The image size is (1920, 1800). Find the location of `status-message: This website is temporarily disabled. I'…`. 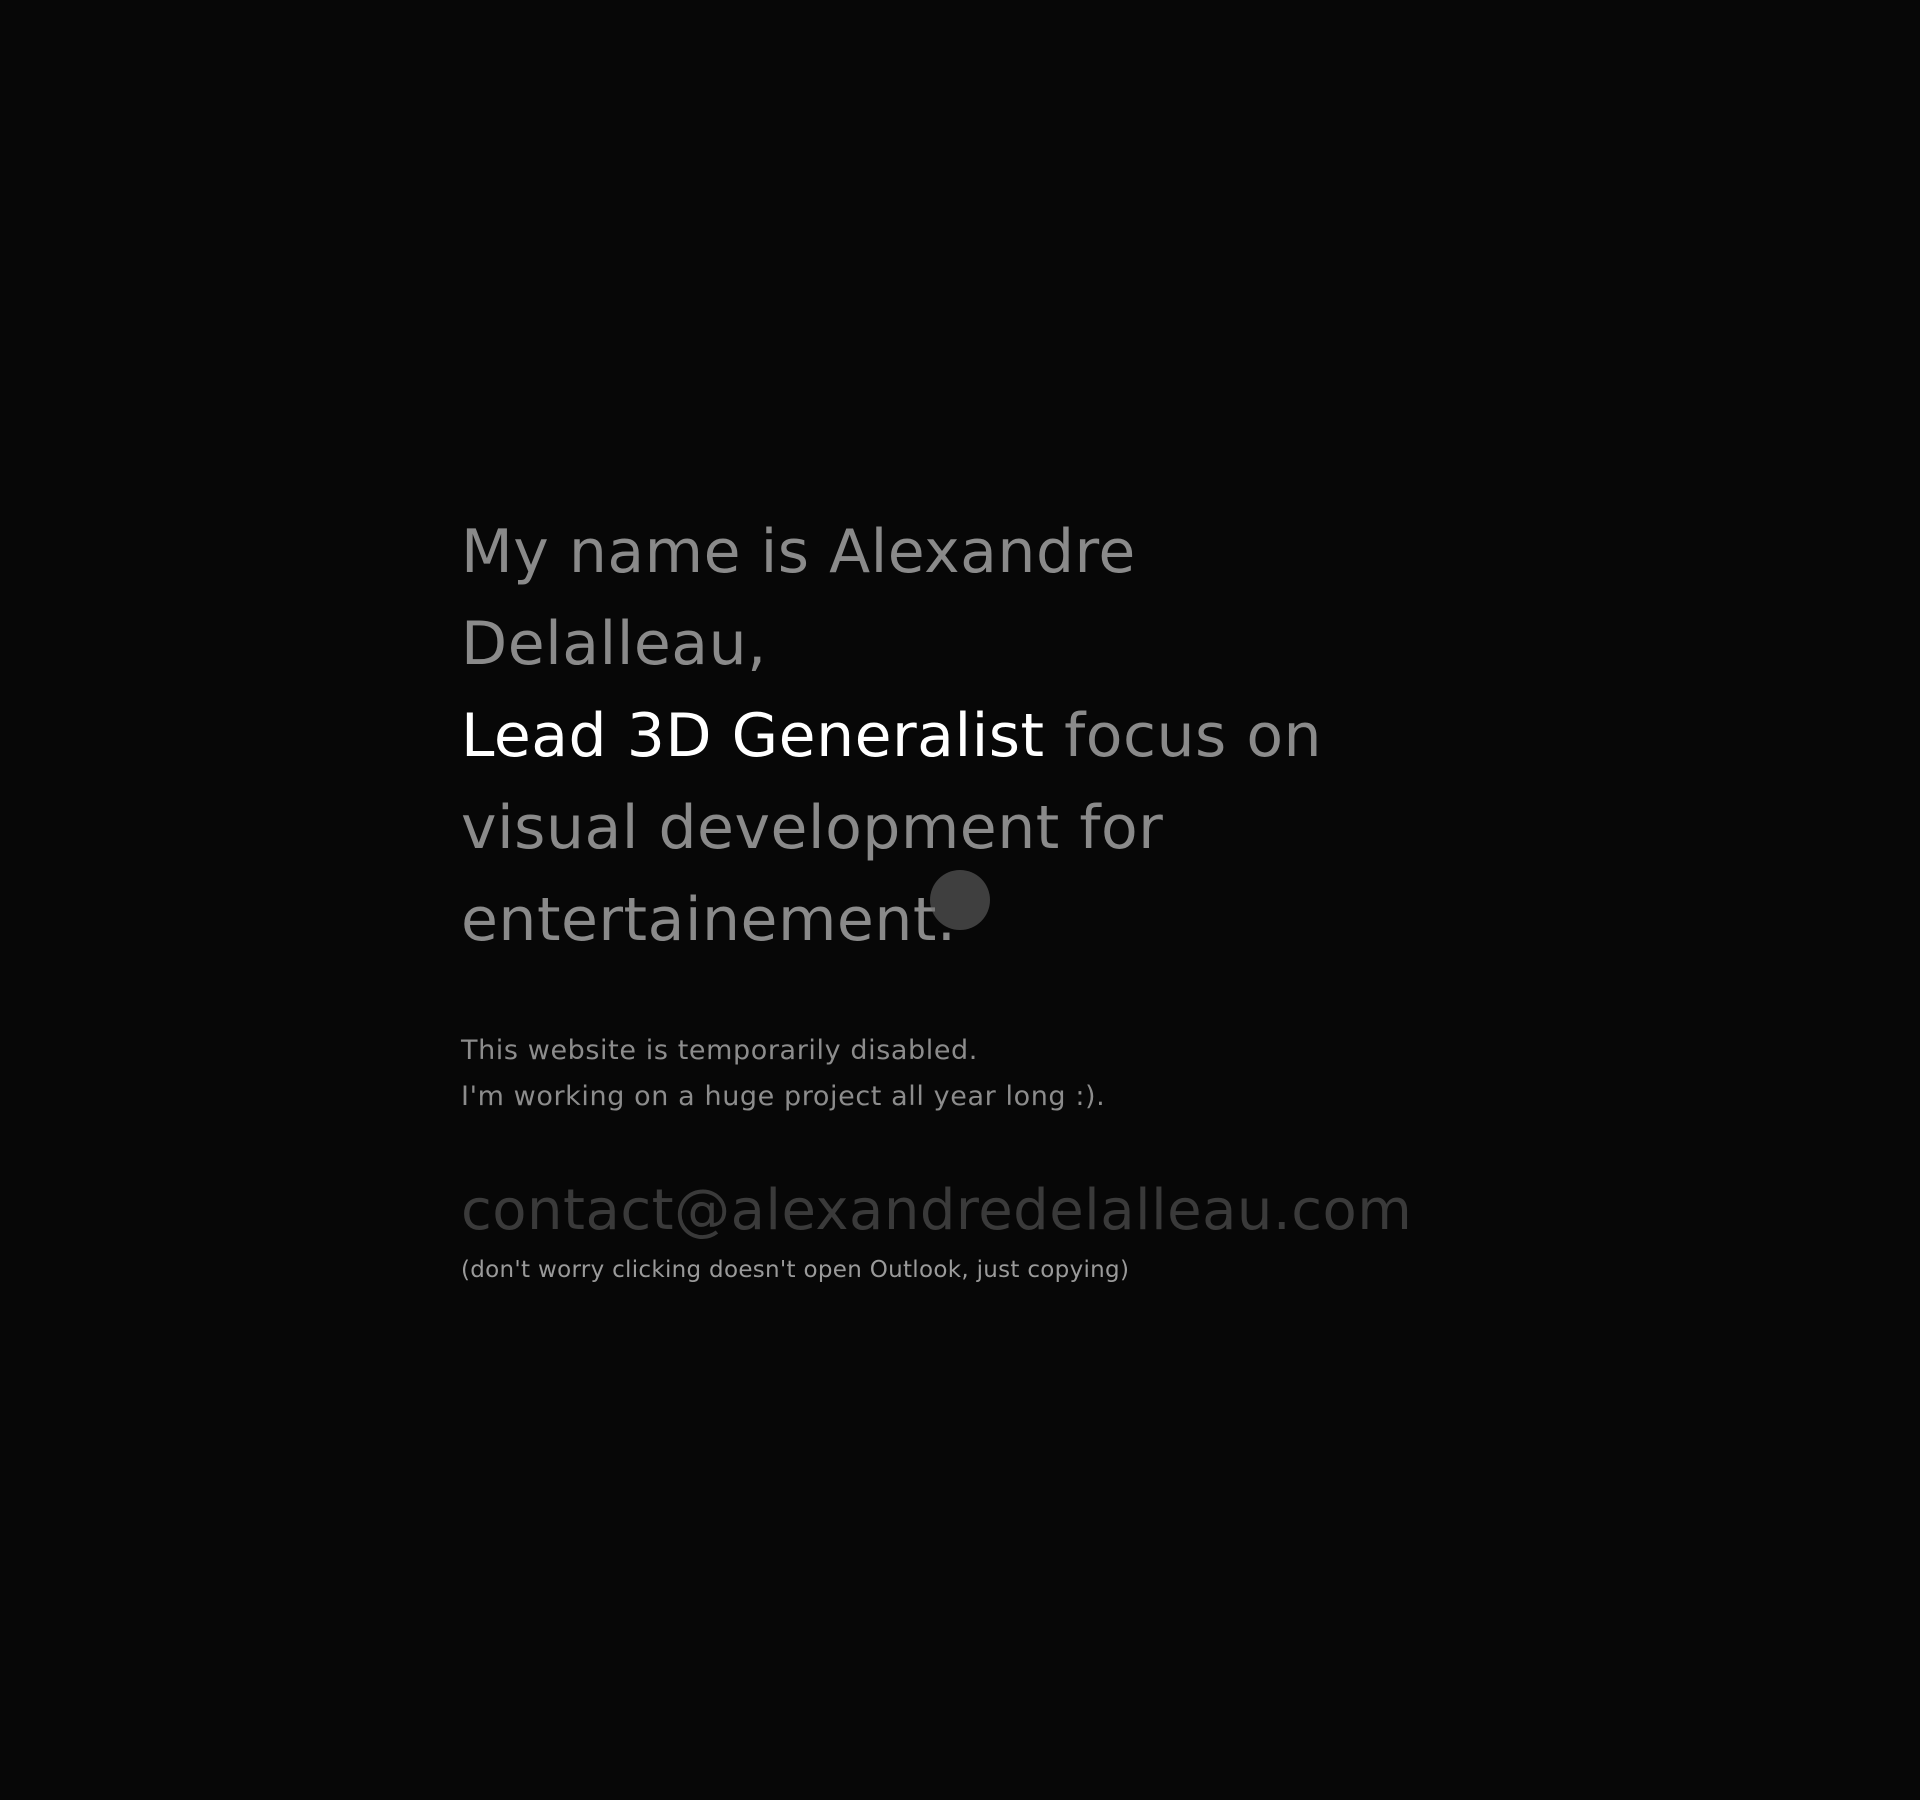

status-message: This website is temporarily disabled. I'… is located at coordinates (961, 1074).